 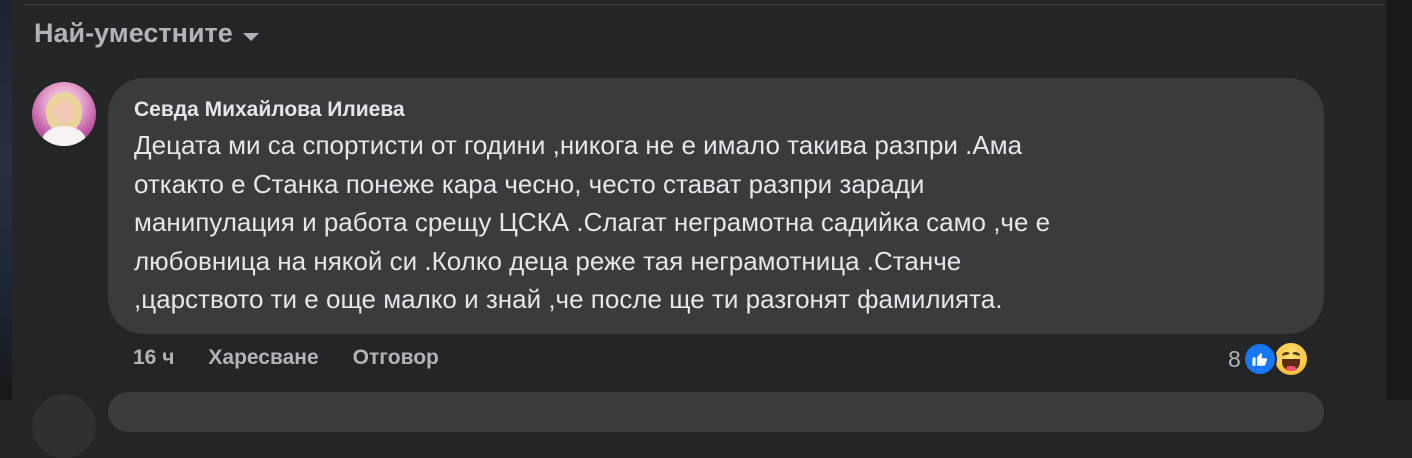 I want to click on avatar-face, so click(x=64, y=112).